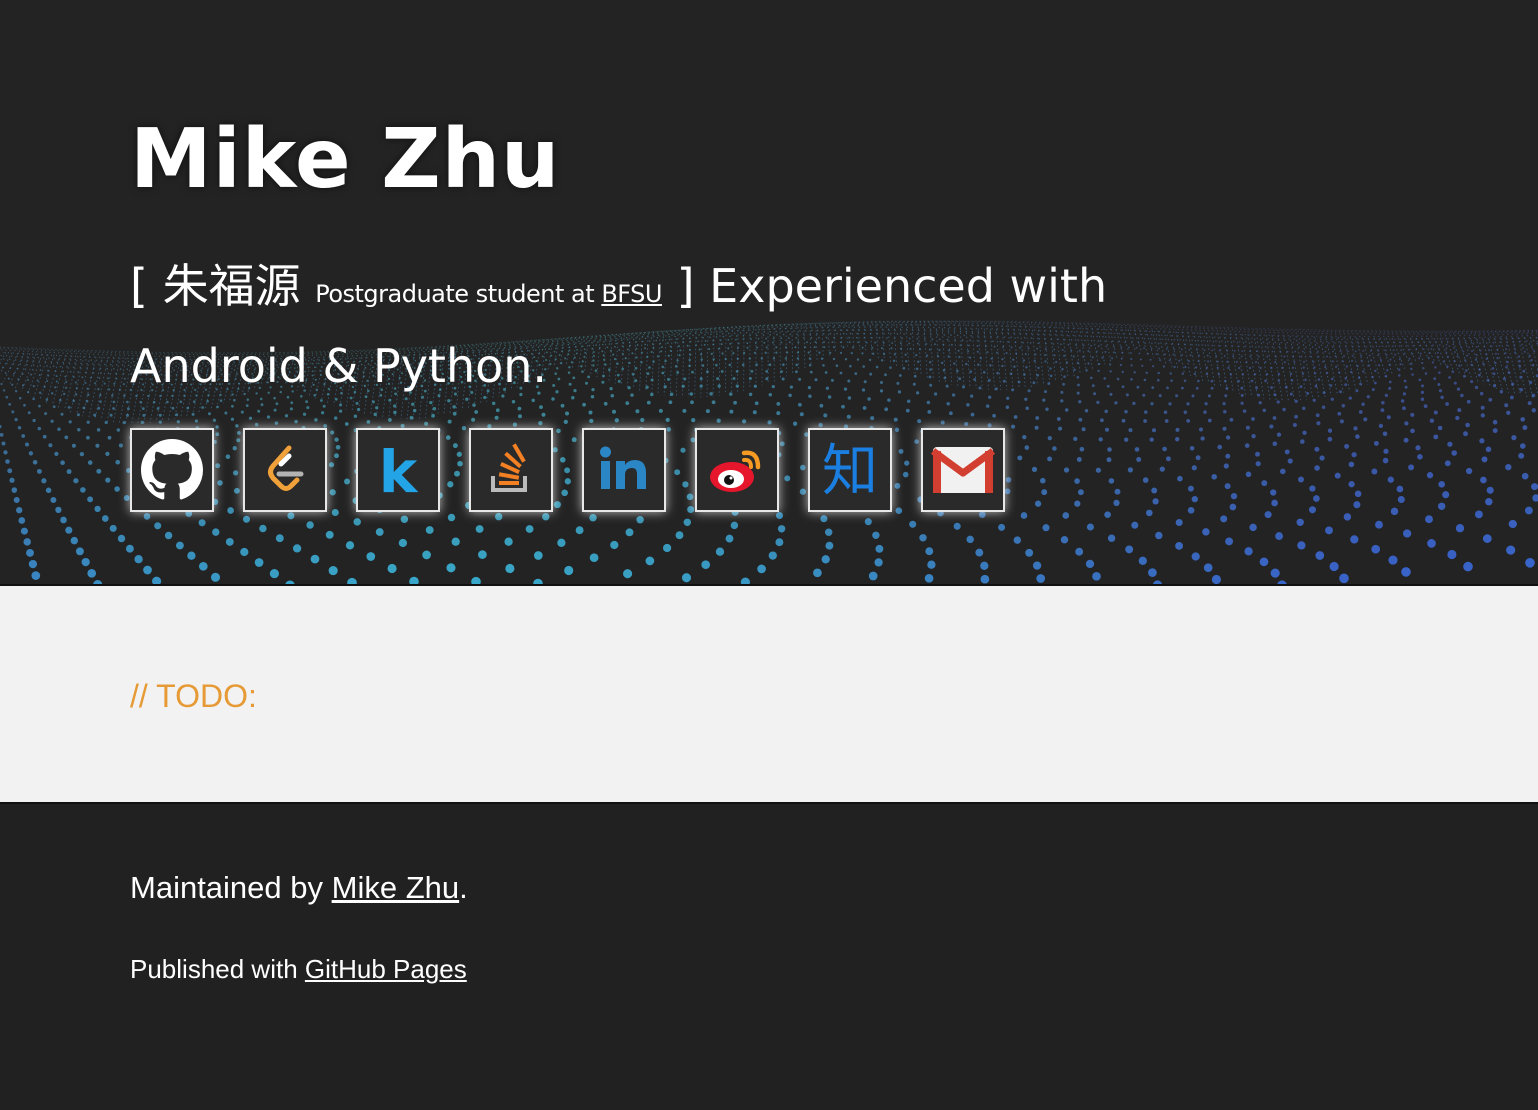 This screenshot has width=1538, height=1110. I want to click on leetcode-link, so click(285, 470).